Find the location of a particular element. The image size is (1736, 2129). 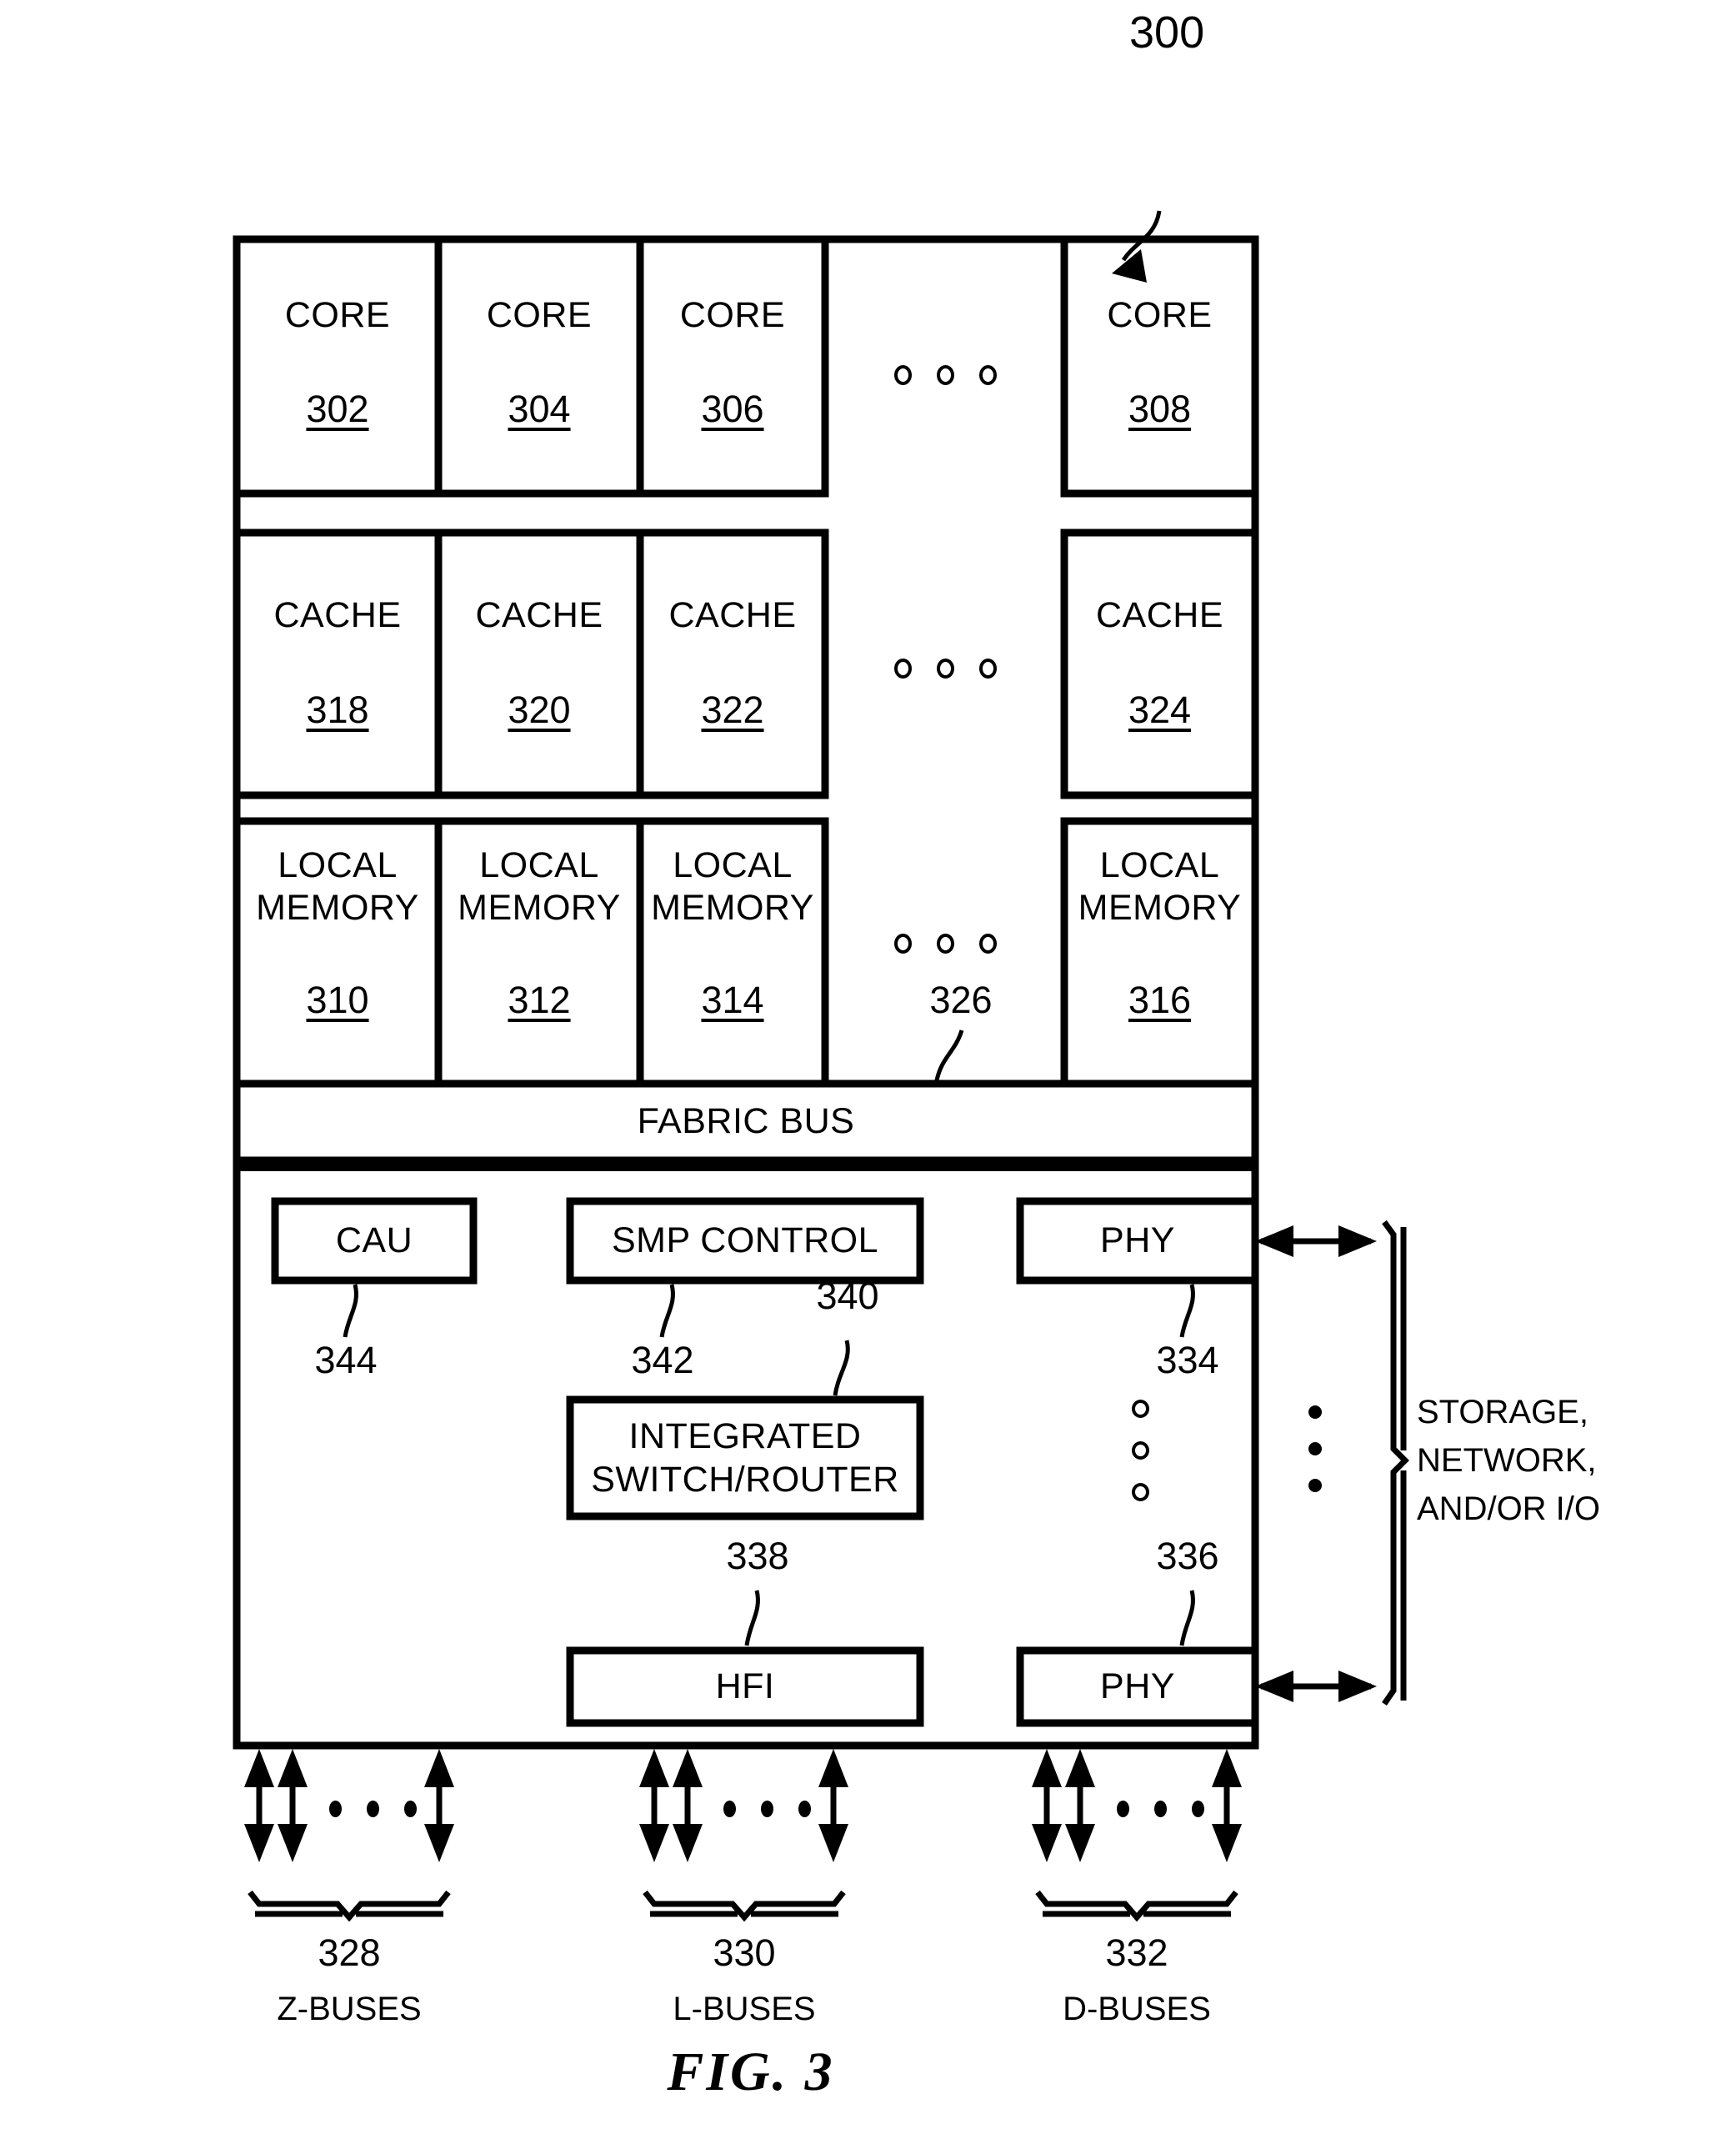

z-buses-label: Z-BUSES is located at coordinates (349, 2009).